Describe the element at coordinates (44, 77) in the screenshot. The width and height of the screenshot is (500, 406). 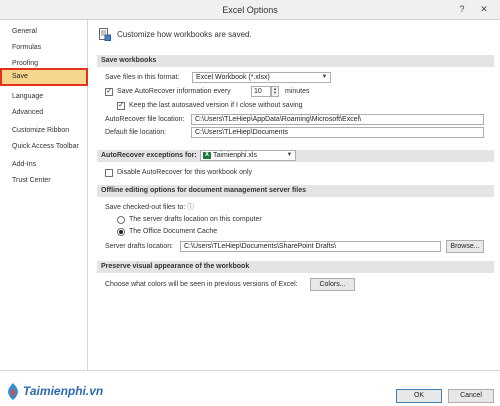
I see `sidebar-item-save: Save` at that location.